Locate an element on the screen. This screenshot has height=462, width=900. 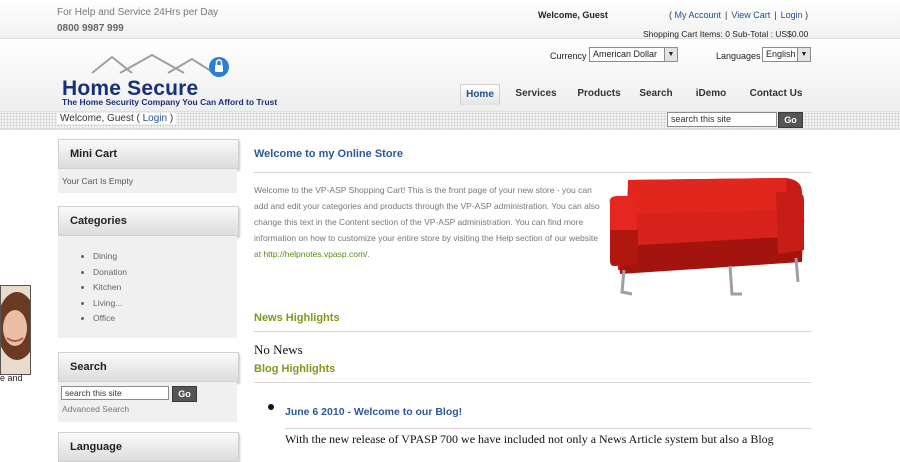
category-list: Dining Donation Kitchen Living... Office is located at coordinates (94, 288).